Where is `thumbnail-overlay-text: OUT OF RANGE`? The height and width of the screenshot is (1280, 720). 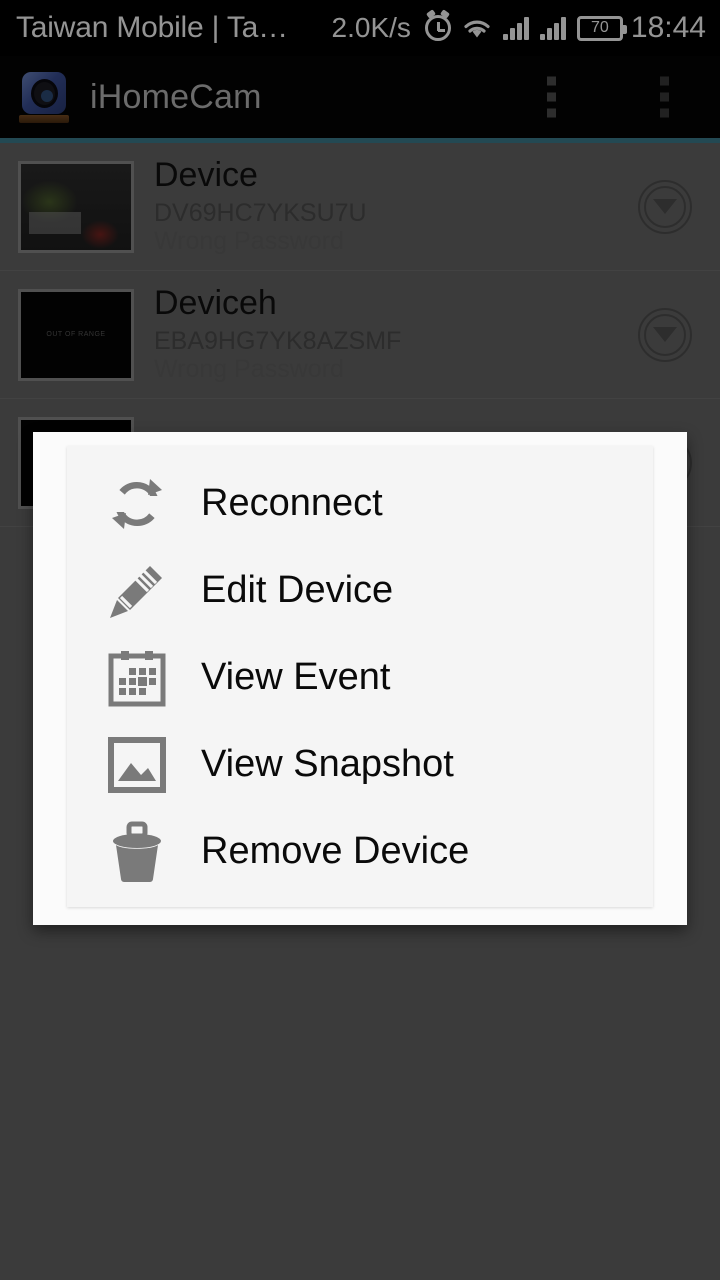 thumbnail-overlay-text: OUT OF RANGE is located at coordinates (76, 334).